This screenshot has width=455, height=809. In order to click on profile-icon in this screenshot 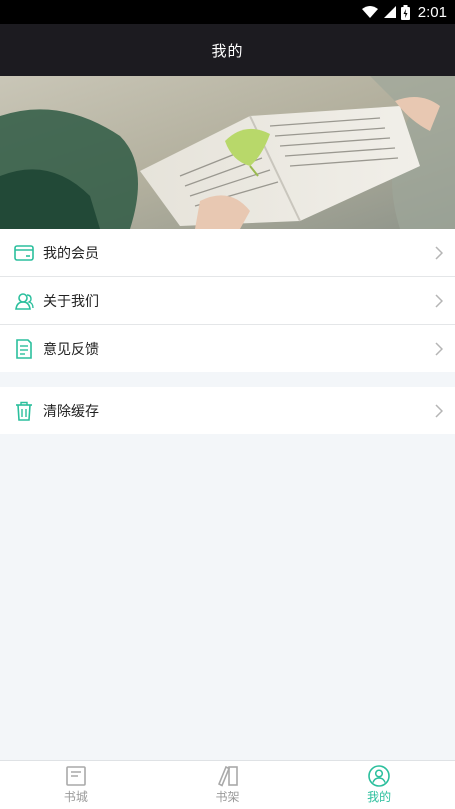, I will do `click(379, 776)`.